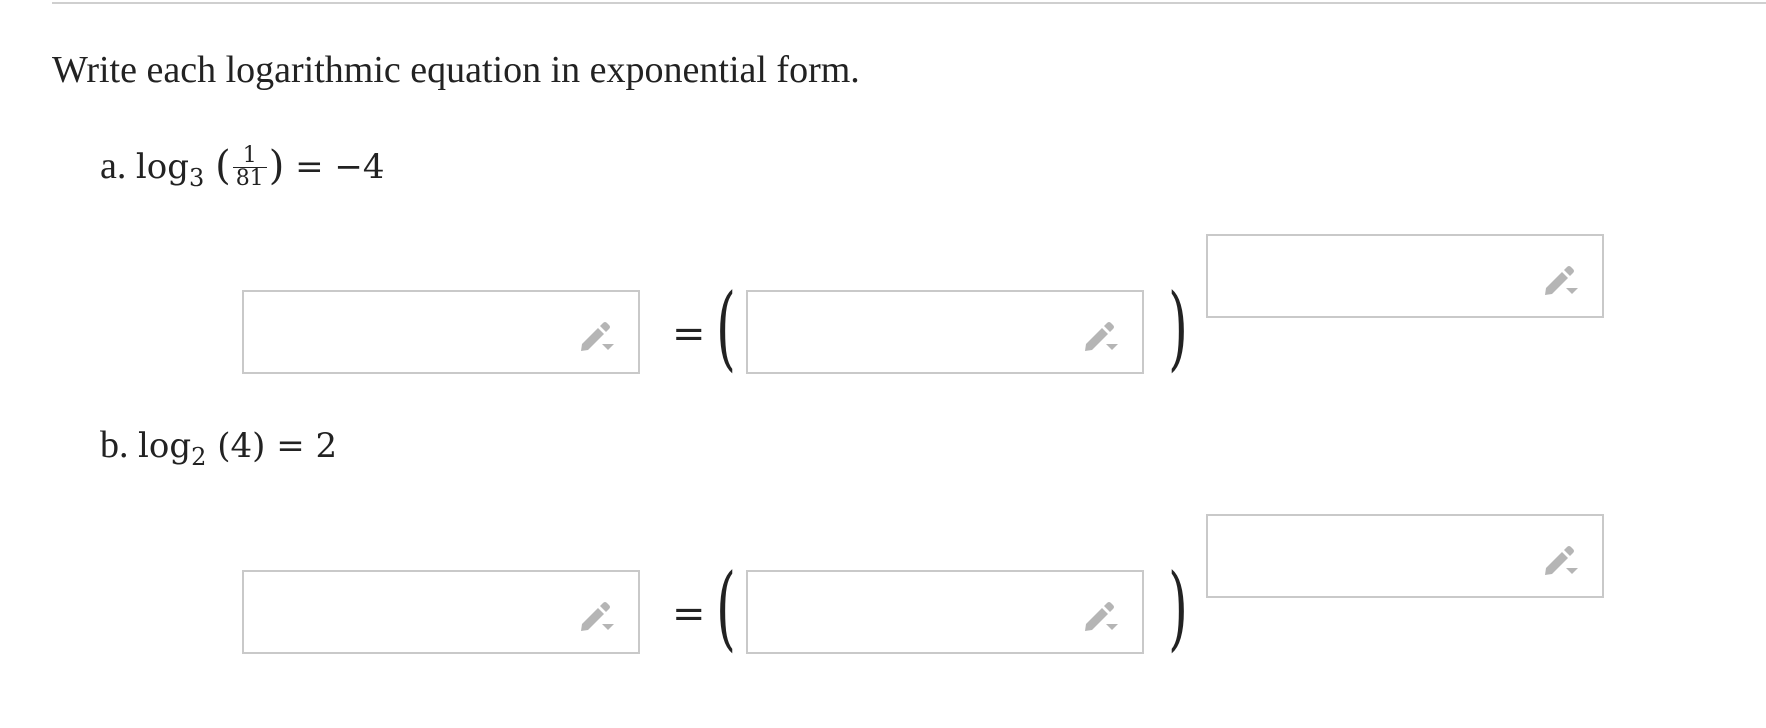 The width and height of the screenshot is (1766, 728). Describe the element at coordinates (910, 333) in the screenshot. I see `problem-a-base-field` at that location.